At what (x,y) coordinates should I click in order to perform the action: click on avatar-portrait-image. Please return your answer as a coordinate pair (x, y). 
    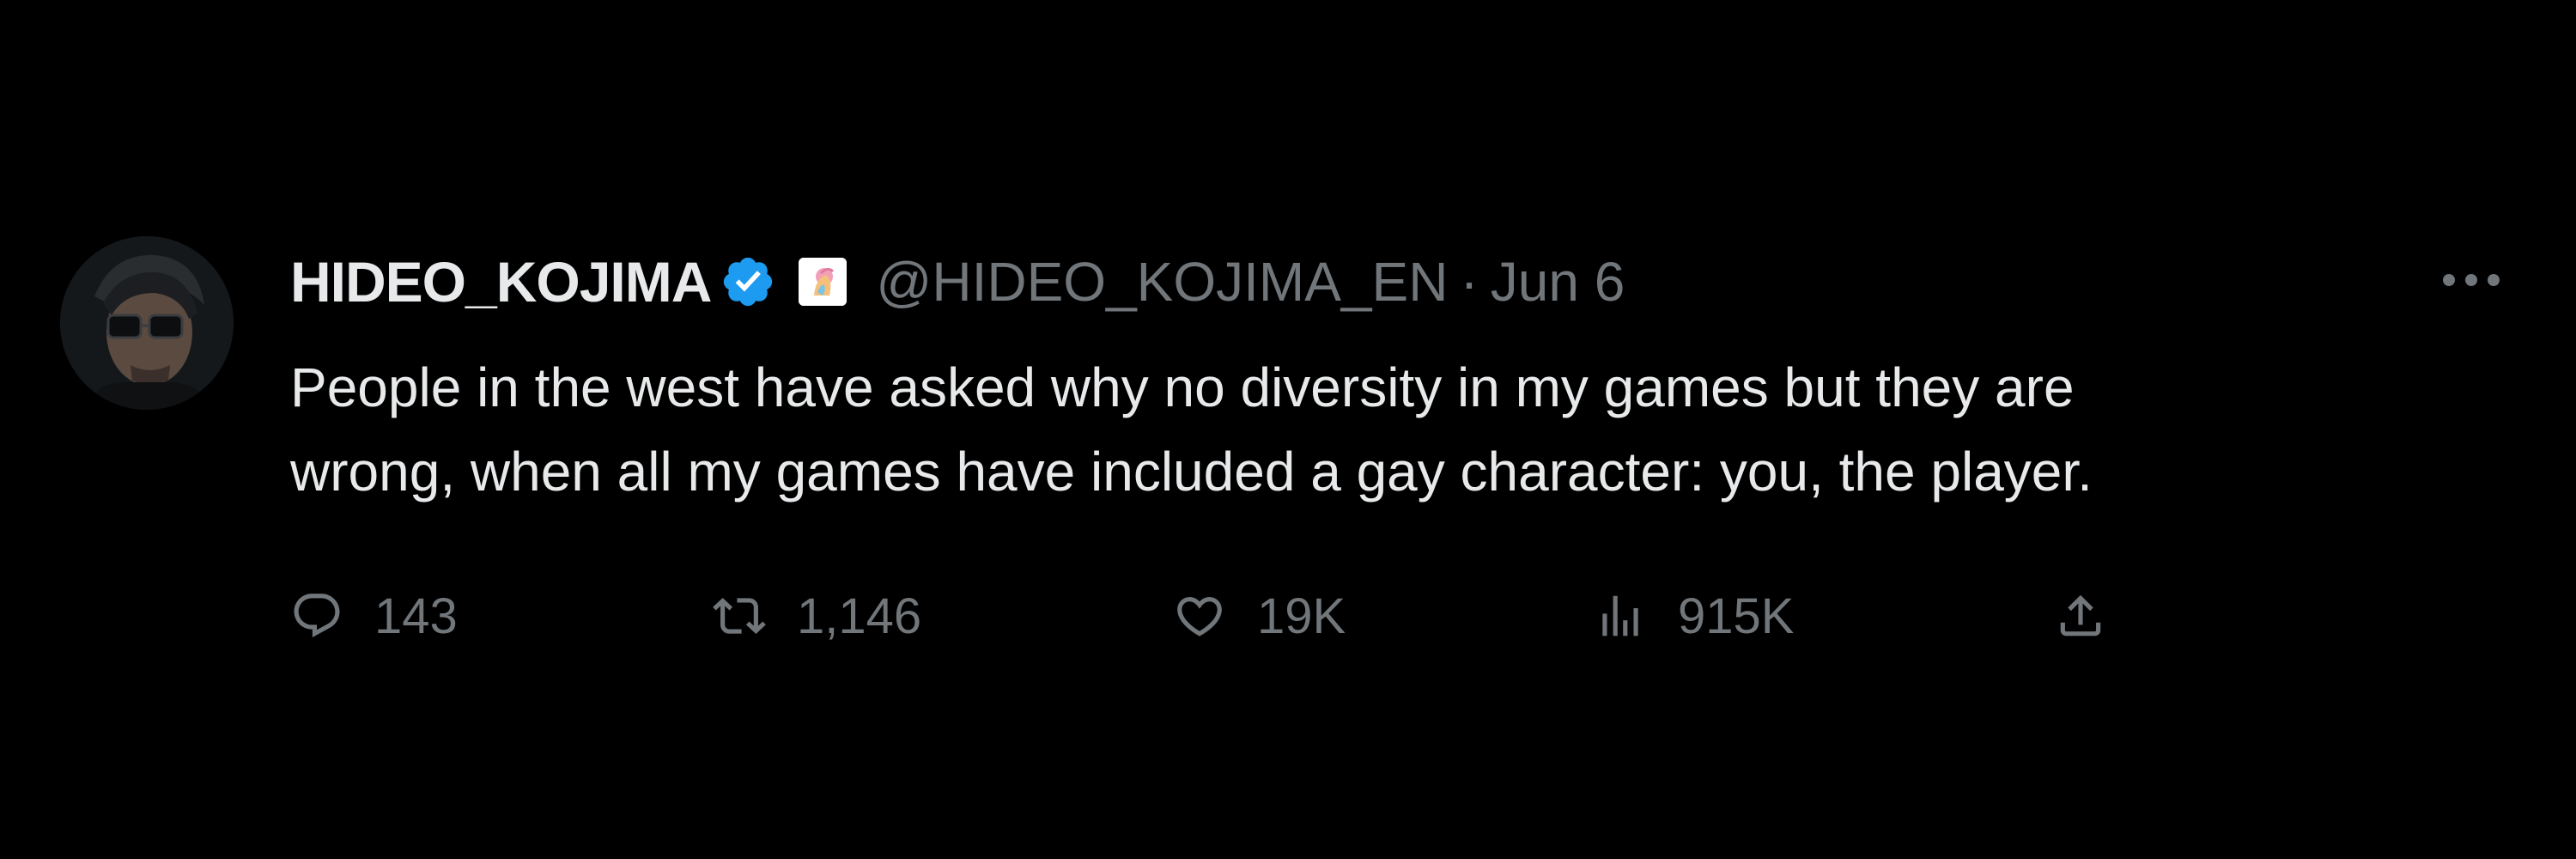
    Looking at the image, I should click on (147, 323).